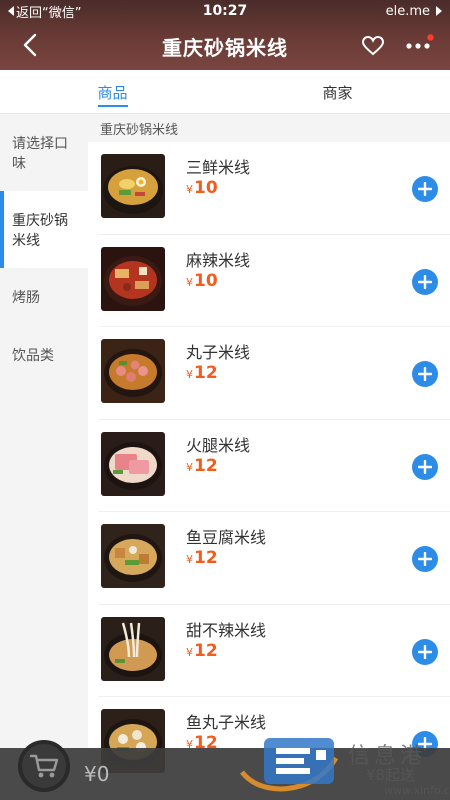 This screenshot has height=800, width=450. I want to click on cart-button, so click(44, 766).